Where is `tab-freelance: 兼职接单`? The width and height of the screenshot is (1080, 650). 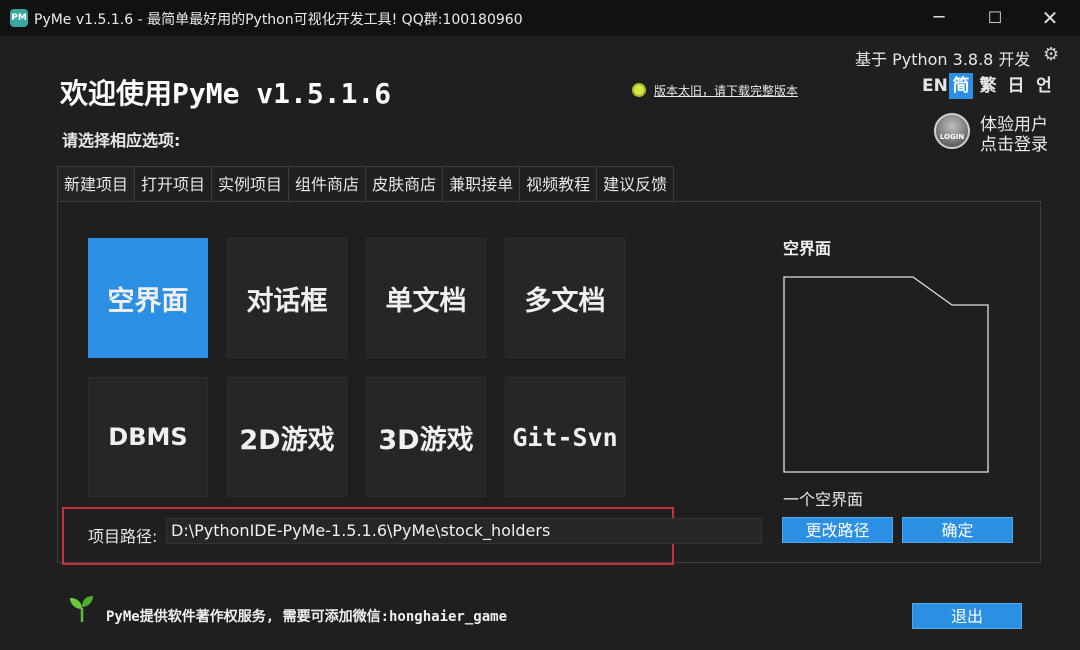 tab-freelance: 兼职接单 is located at coordinates (481, 183).